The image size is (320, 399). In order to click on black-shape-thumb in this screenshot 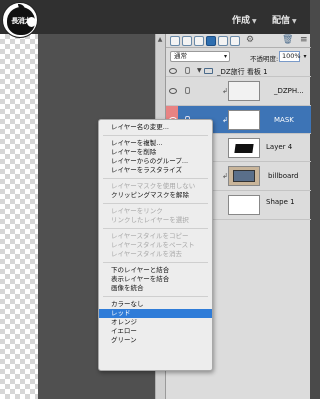, I will do `click(244, 148)`.